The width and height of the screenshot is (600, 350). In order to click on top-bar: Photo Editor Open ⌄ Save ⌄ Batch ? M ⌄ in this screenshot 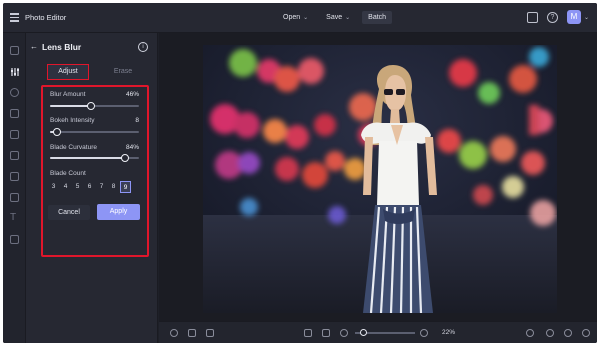, I will do `click(300, 18)`.